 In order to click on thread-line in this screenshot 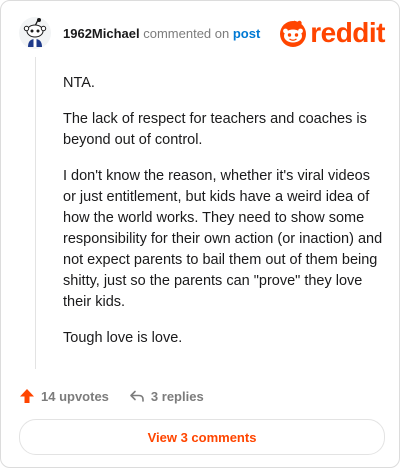, I will do `click(35, 213)`.